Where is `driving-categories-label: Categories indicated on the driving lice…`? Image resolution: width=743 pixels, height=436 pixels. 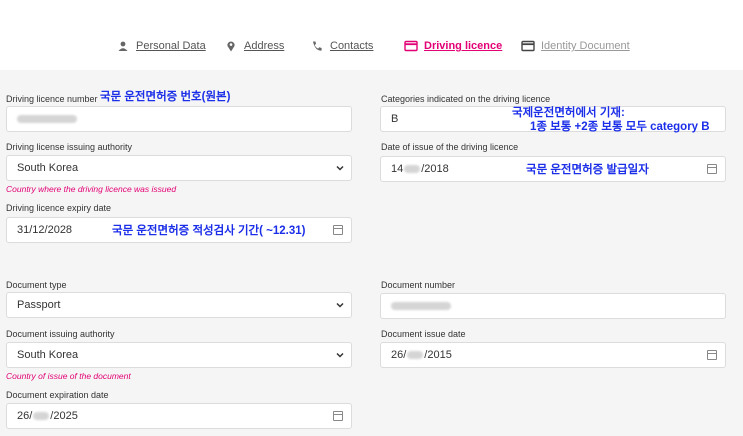
driving-categories-label: Categories indicated on the driving lice… is located at coordinates (466, 99).